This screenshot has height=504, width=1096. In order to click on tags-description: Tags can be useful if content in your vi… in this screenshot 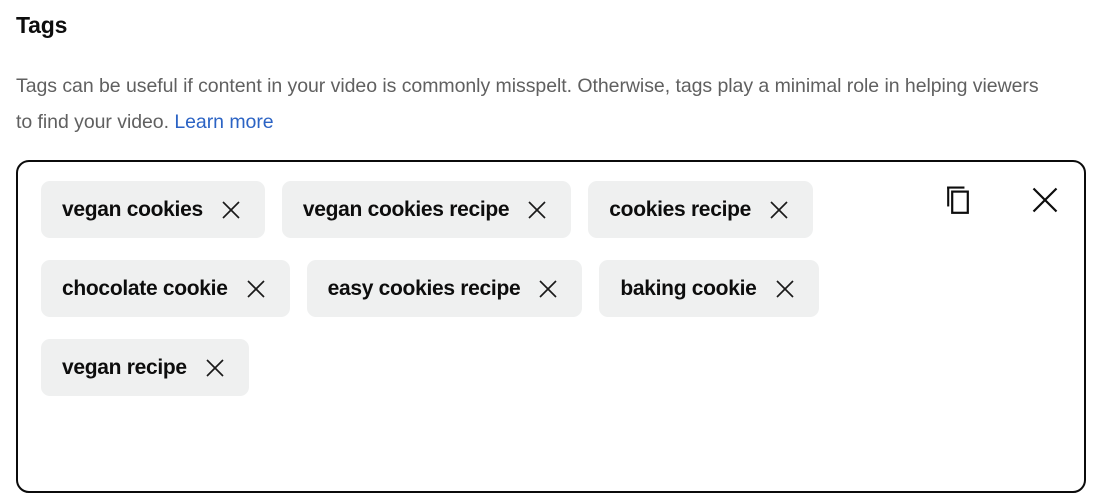, I will do `click(531, 104)`.